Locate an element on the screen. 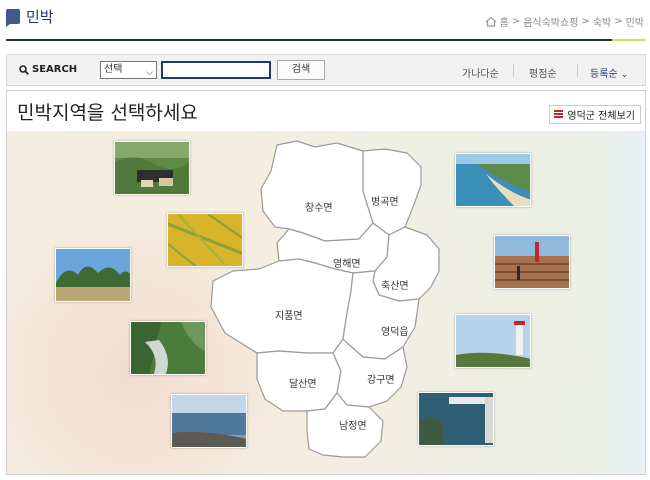  breadcrumb-item-food: 음식숙박쇼핑 is located at coordinates (550, 21).